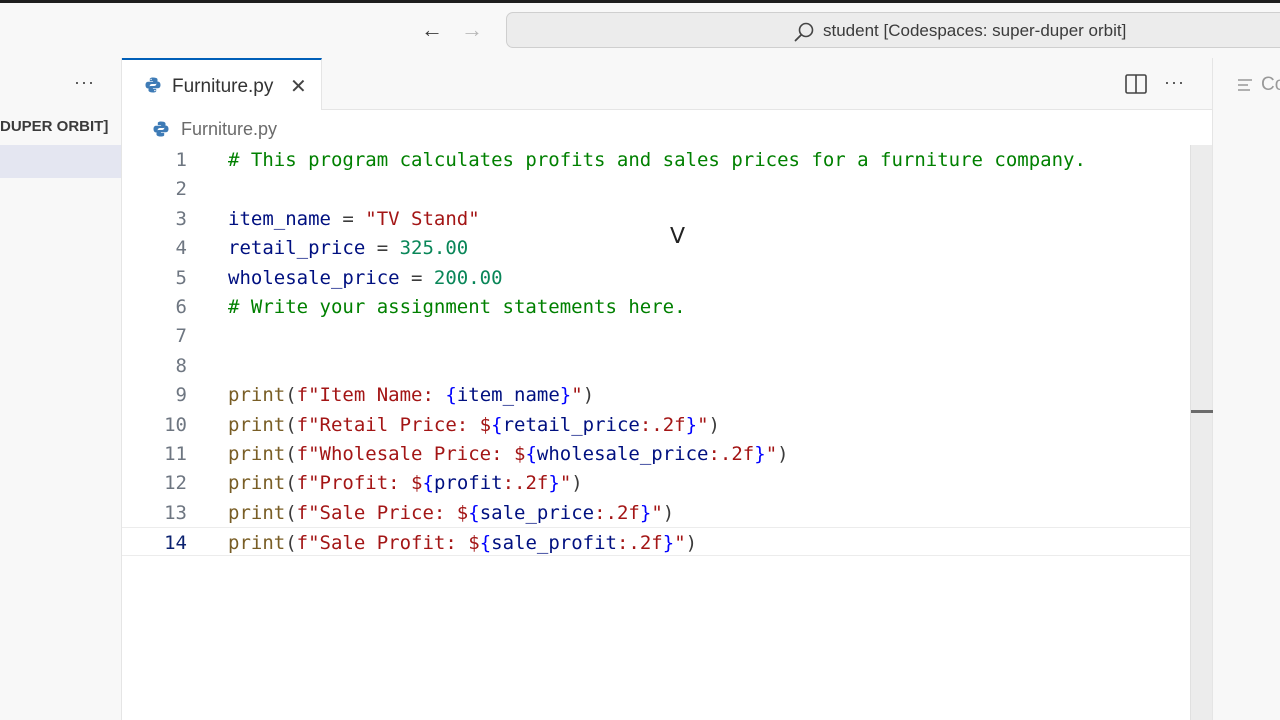 This screenshot has height=720, width=1280. I want to click on scrollbar-position-marker, so click(1202, 411).